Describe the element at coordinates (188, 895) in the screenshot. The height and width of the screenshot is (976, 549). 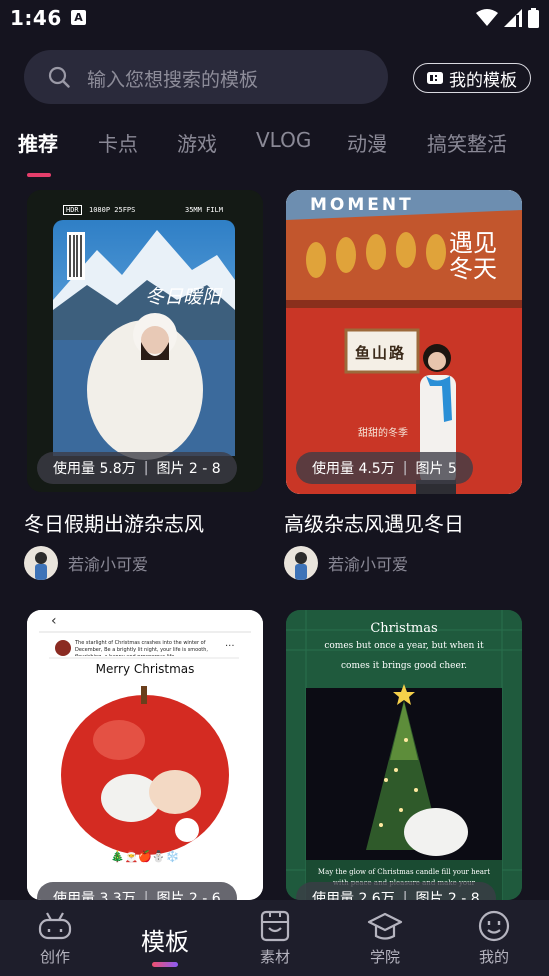
I see `picture-count: 图片 2 - 6` at that location.